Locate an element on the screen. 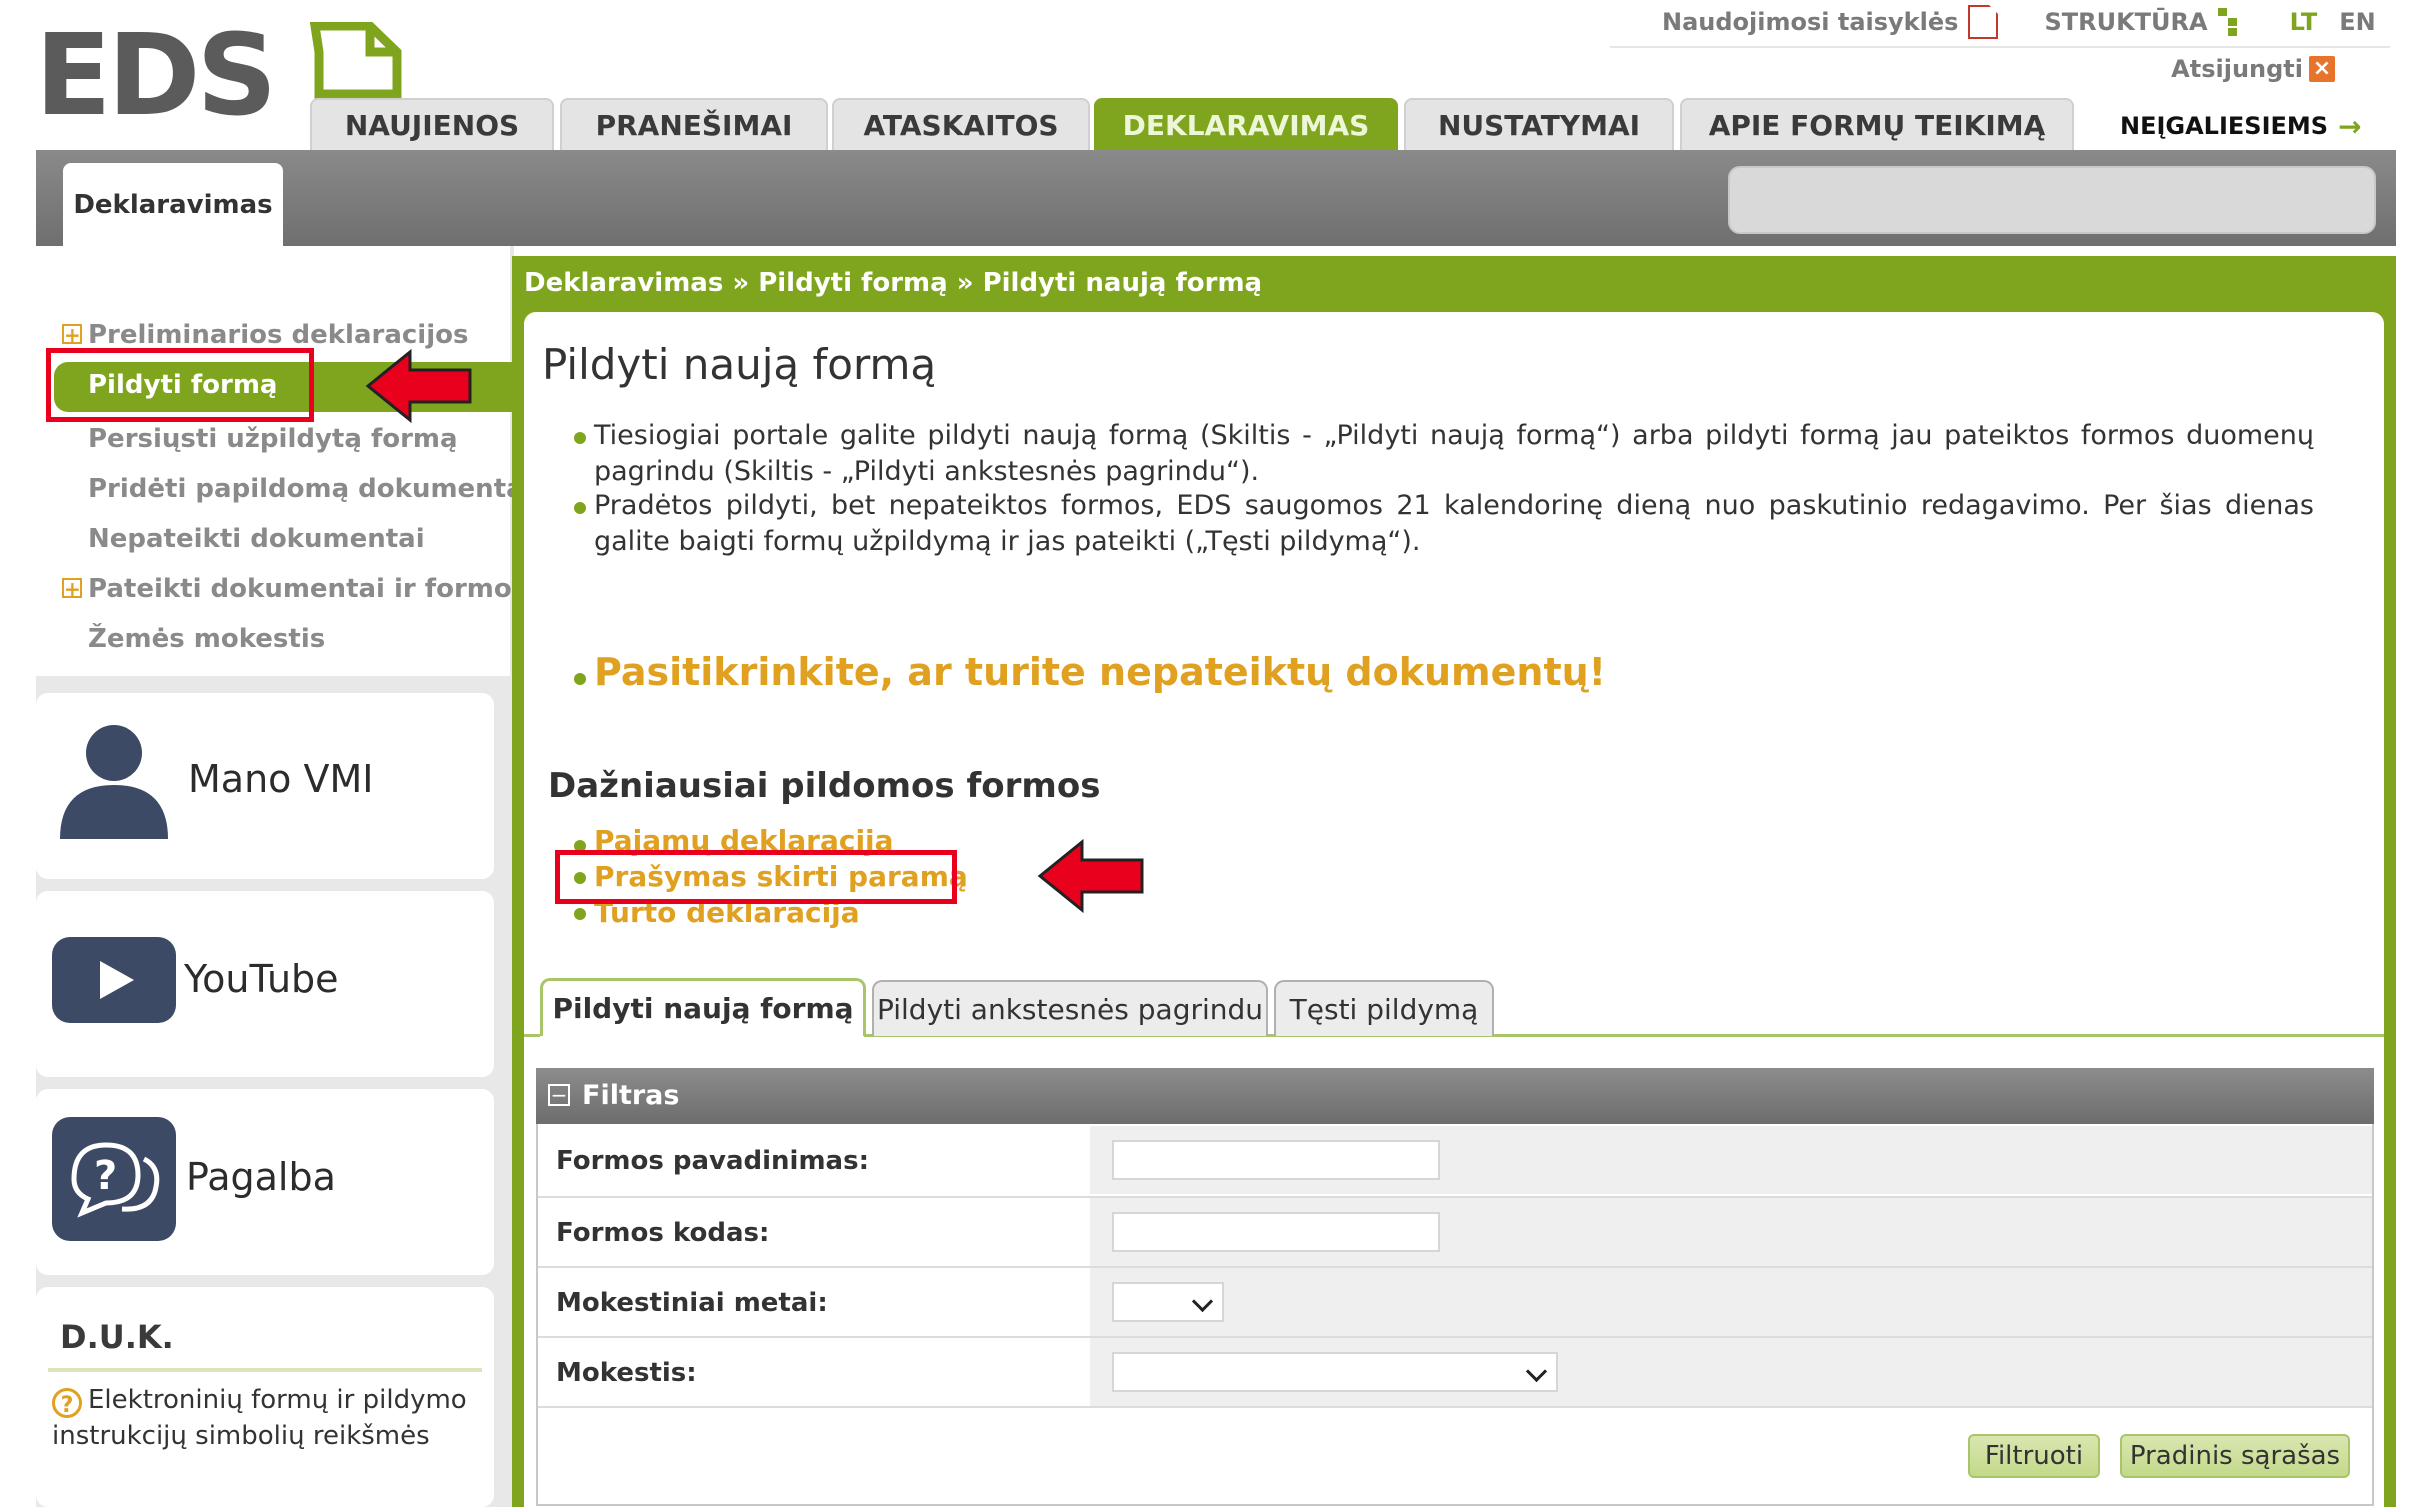 The width and height of the screenshot is (2430, 1507). nav-tab-ataskaitos: ATASKAITOS is located at coordinates (961, 124).